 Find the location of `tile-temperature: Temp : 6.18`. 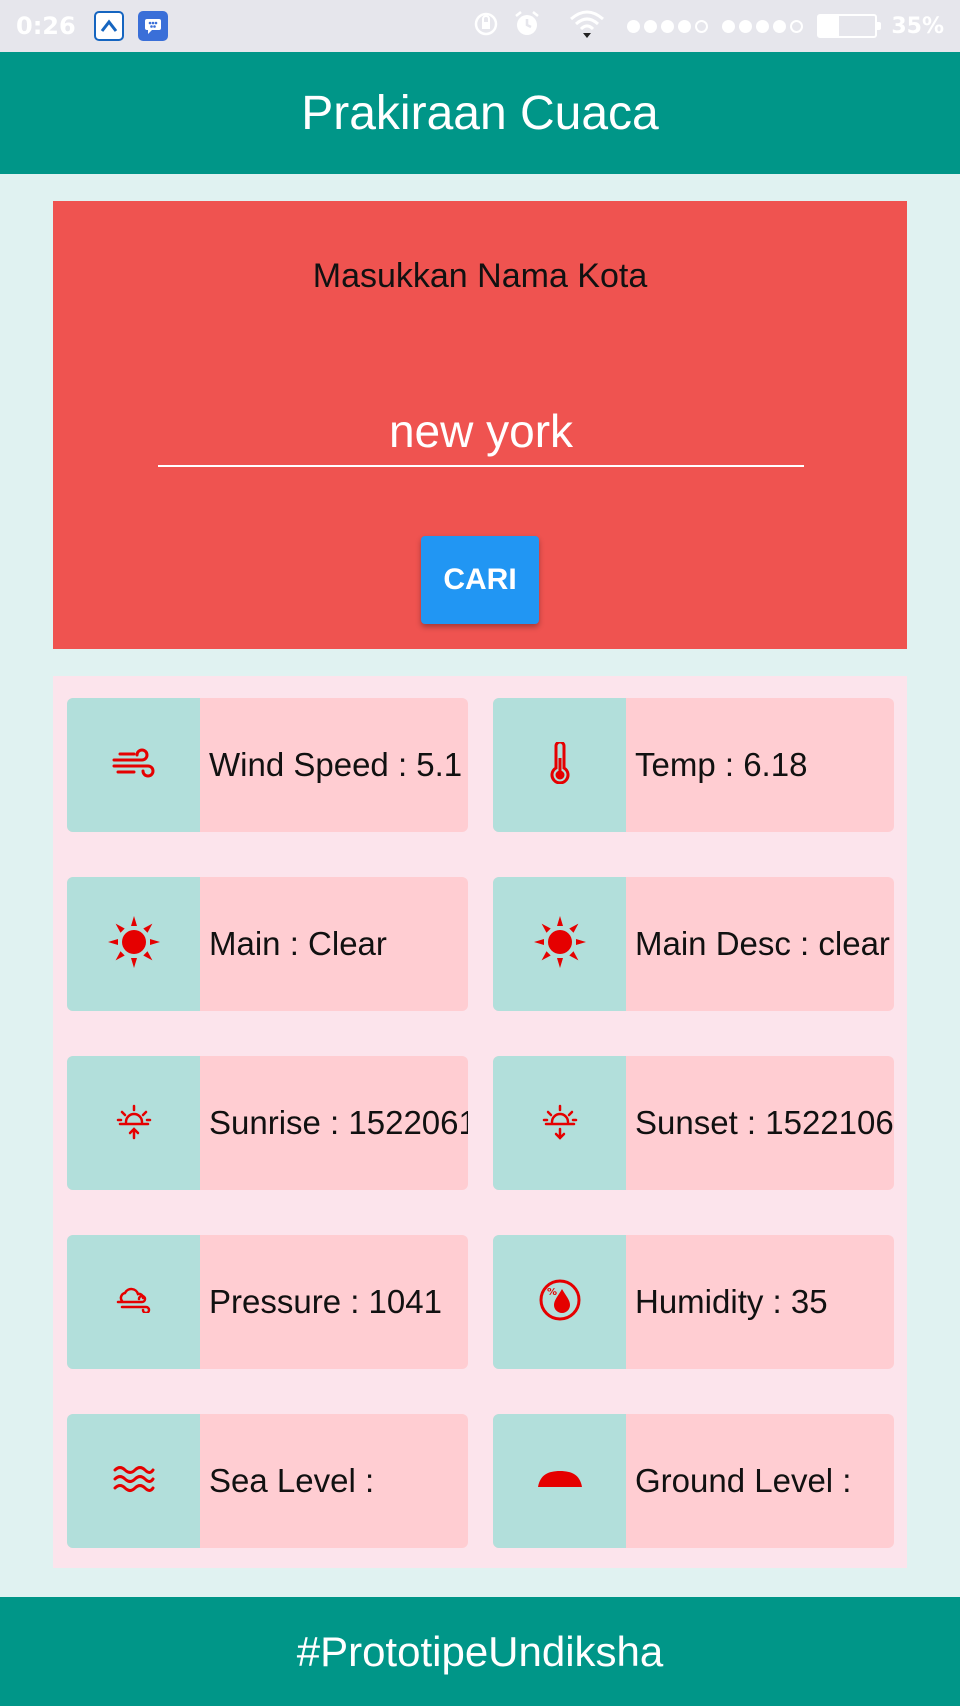

tile-temperature: Temp : 6.18 is located at coordinates (693, 765).